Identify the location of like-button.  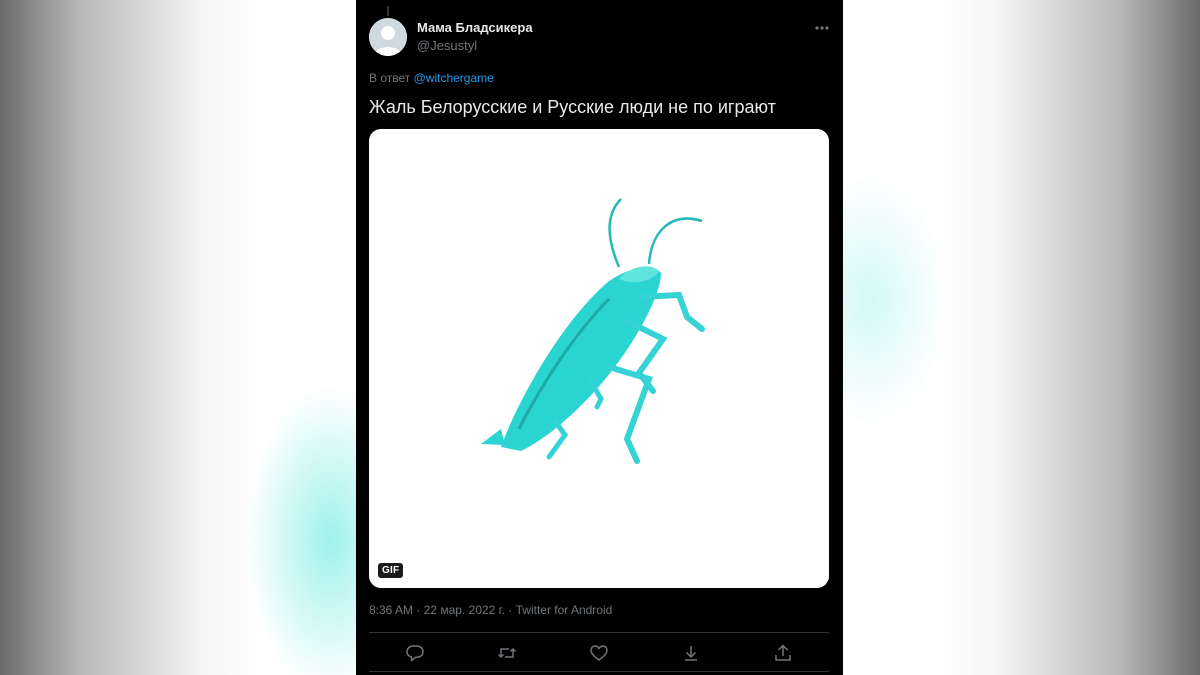
(599, 653).